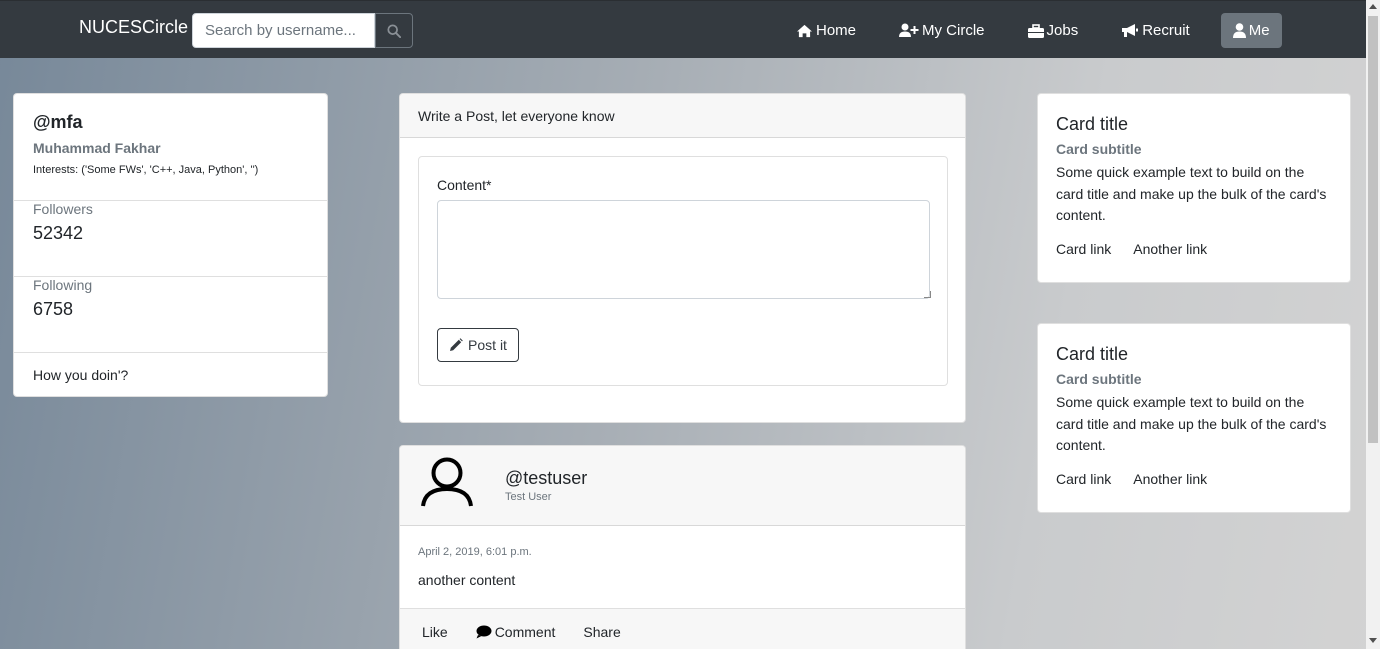 Image resolution: width=1380 pixels, height=649 pixels. I want to click on search-form, so click(302, 30).